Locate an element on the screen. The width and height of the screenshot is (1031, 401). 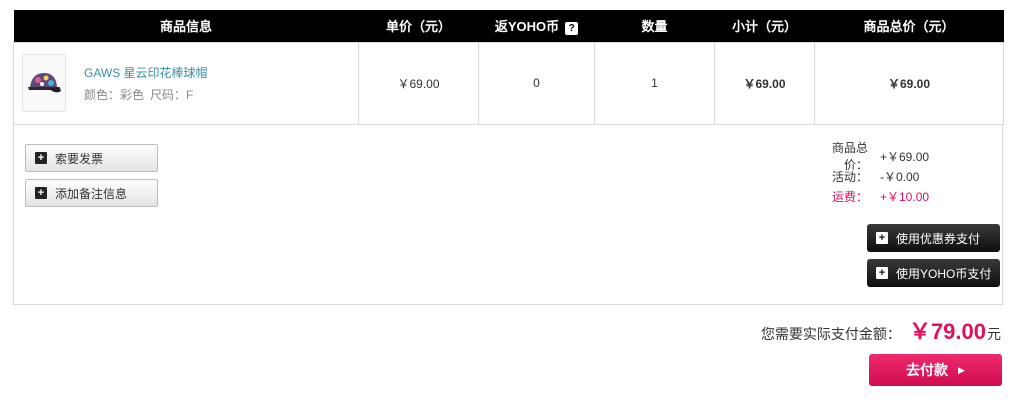
summary-freight-value: +￥10.00 is located at coordinates (905, 196).